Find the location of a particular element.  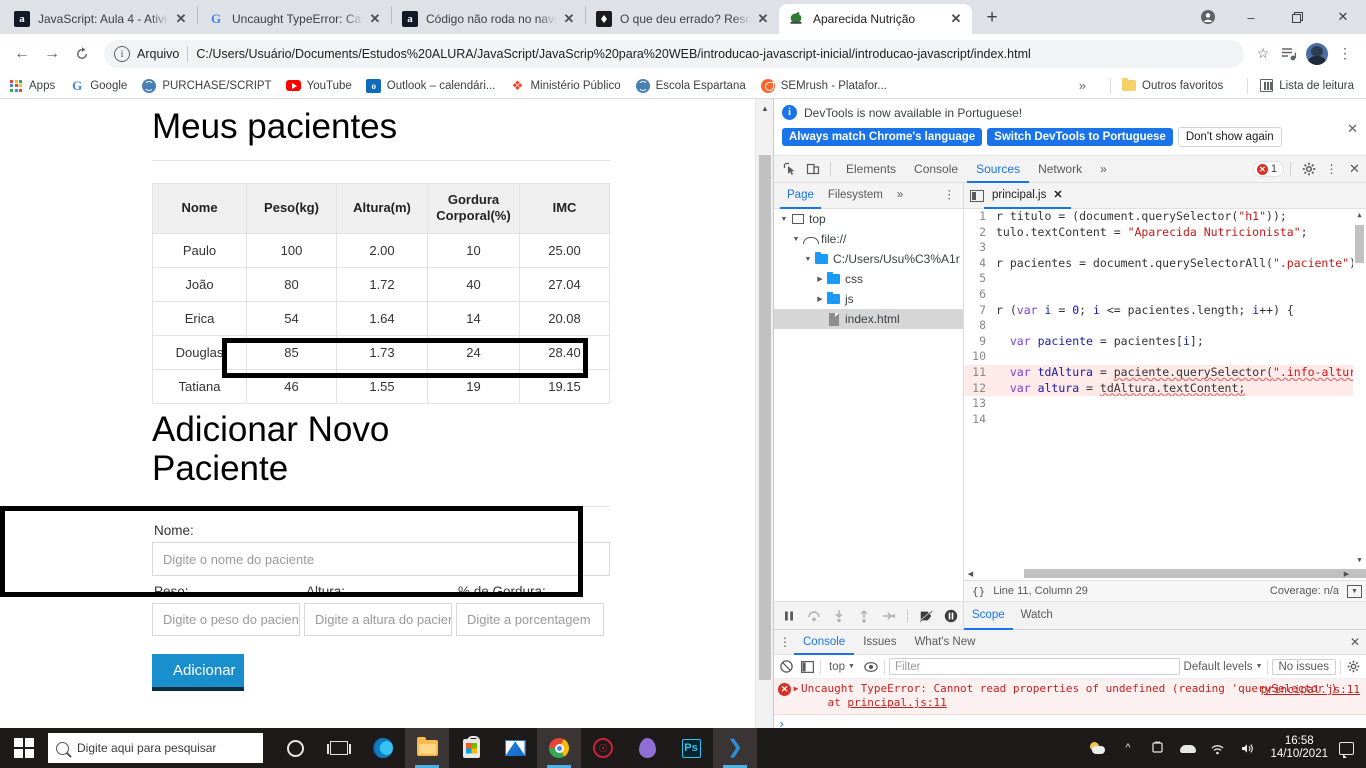

close-drawer-icon: ✕ is located at coordinates (1355, 642).